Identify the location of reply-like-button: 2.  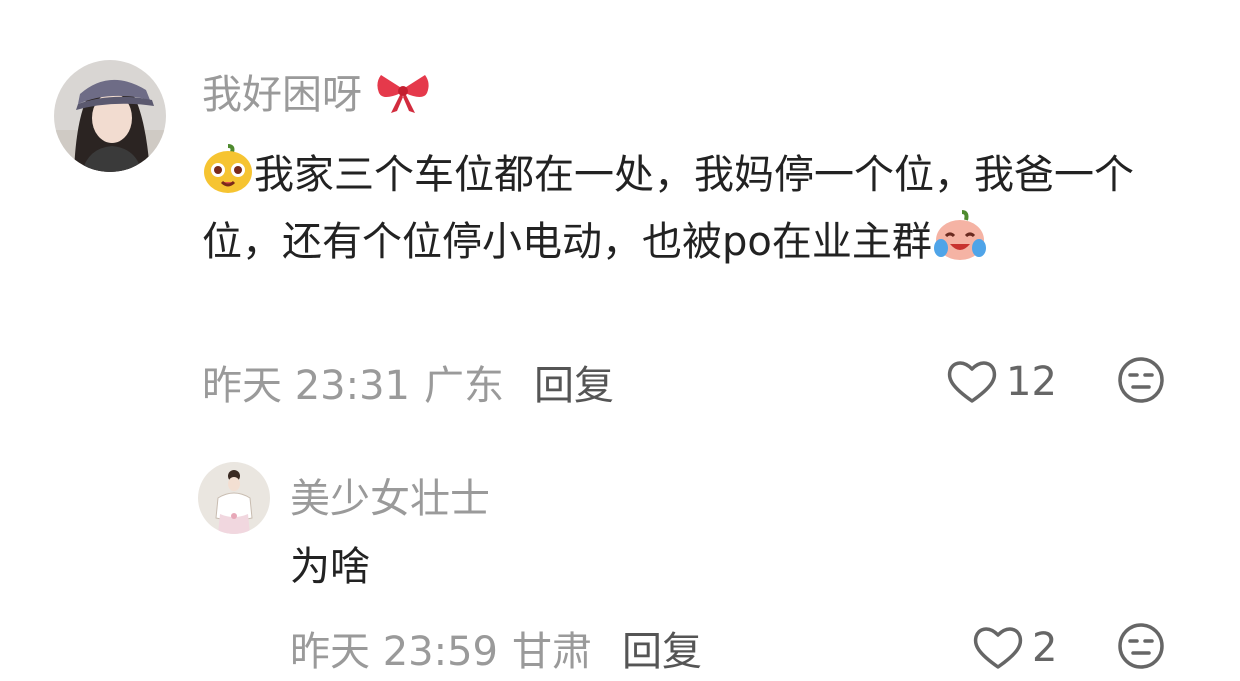
(1014, 648).